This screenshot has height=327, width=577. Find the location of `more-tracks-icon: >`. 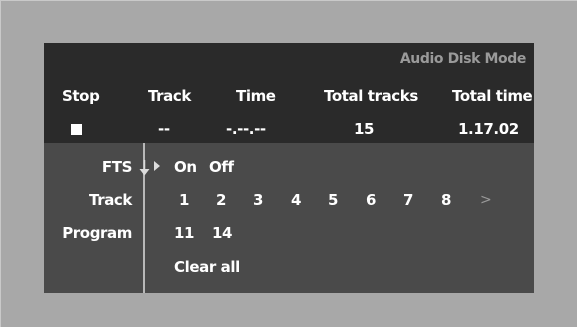

more-tracks-icon: > is located at coordinates (486, 200).